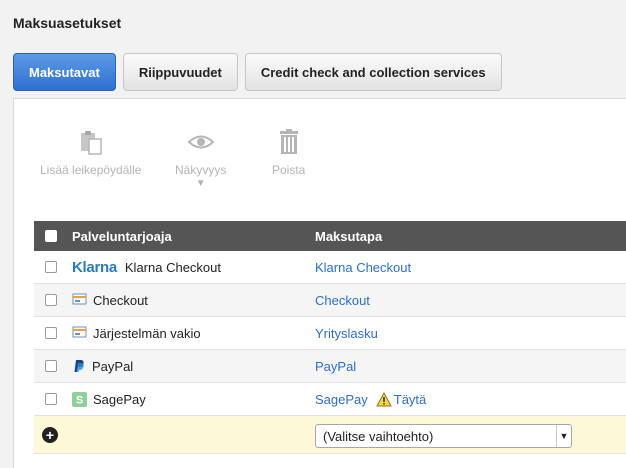  I want to click on svg-text: S, so click(79, 400).